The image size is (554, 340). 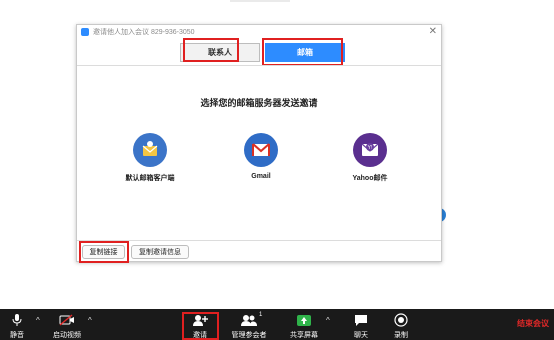 What do you see at coordinates (249, 335) in the screenshot?
I see `manage-participants-label: 管理参会者` at bounding box center [249, 335].